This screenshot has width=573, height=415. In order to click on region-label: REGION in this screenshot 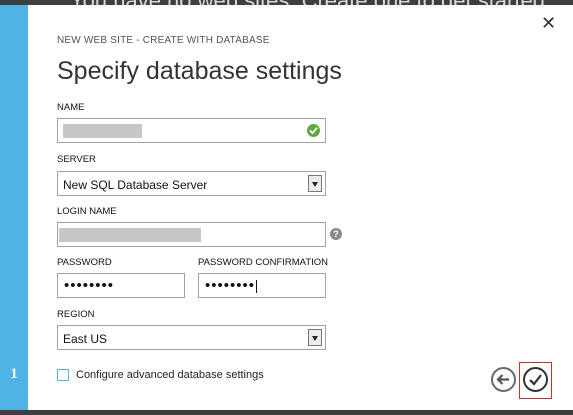, I will do `click(76, 314)`.